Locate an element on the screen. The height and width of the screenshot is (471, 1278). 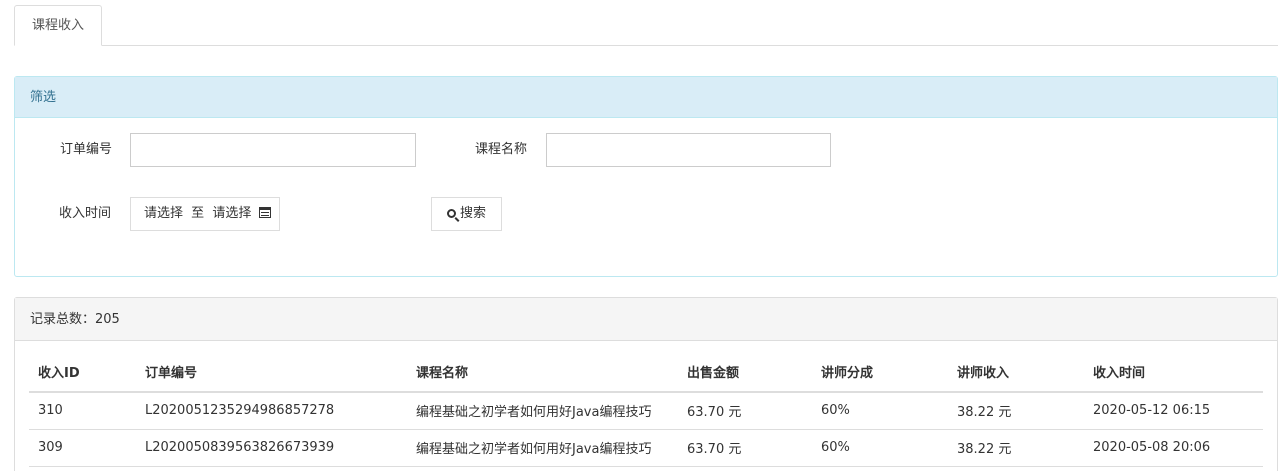
column-header-instructor-share: 讲师分成 is located at coordinates (880, 372).